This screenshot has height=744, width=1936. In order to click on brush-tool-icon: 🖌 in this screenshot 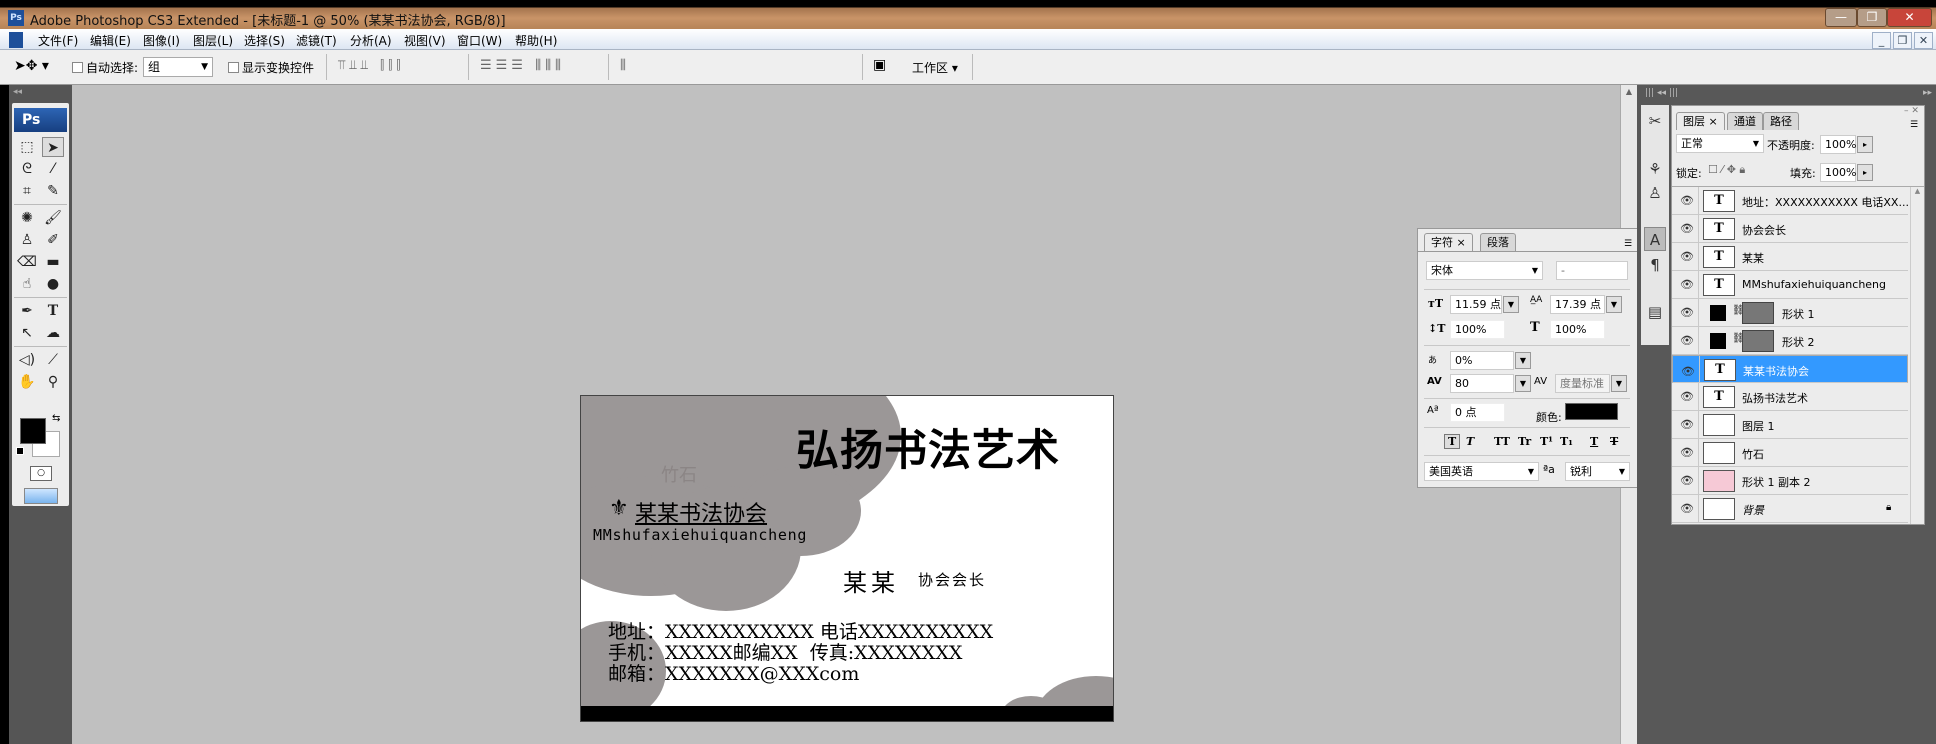, I will do `click(53, 218)`.